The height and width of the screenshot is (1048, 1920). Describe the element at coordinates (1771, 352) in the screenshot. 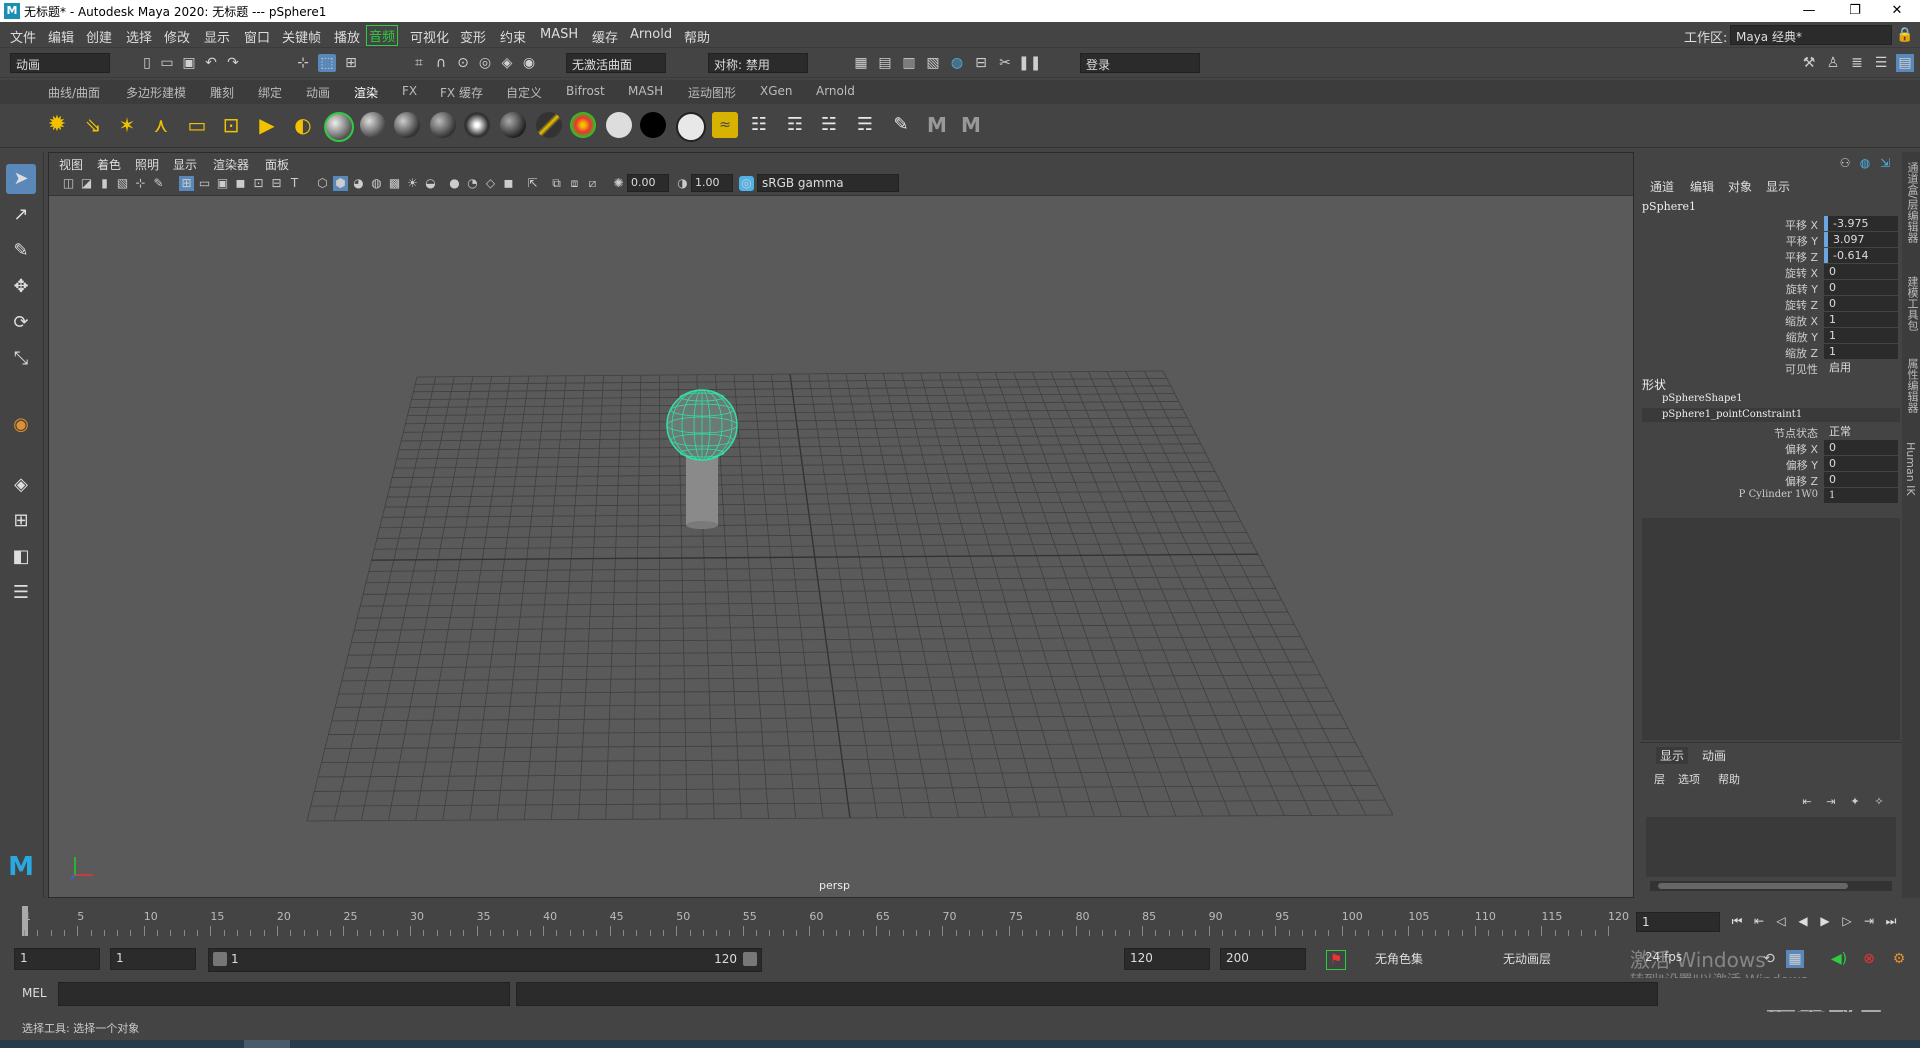

I see `attr-scale-z: 缩放 Z1` at that location.